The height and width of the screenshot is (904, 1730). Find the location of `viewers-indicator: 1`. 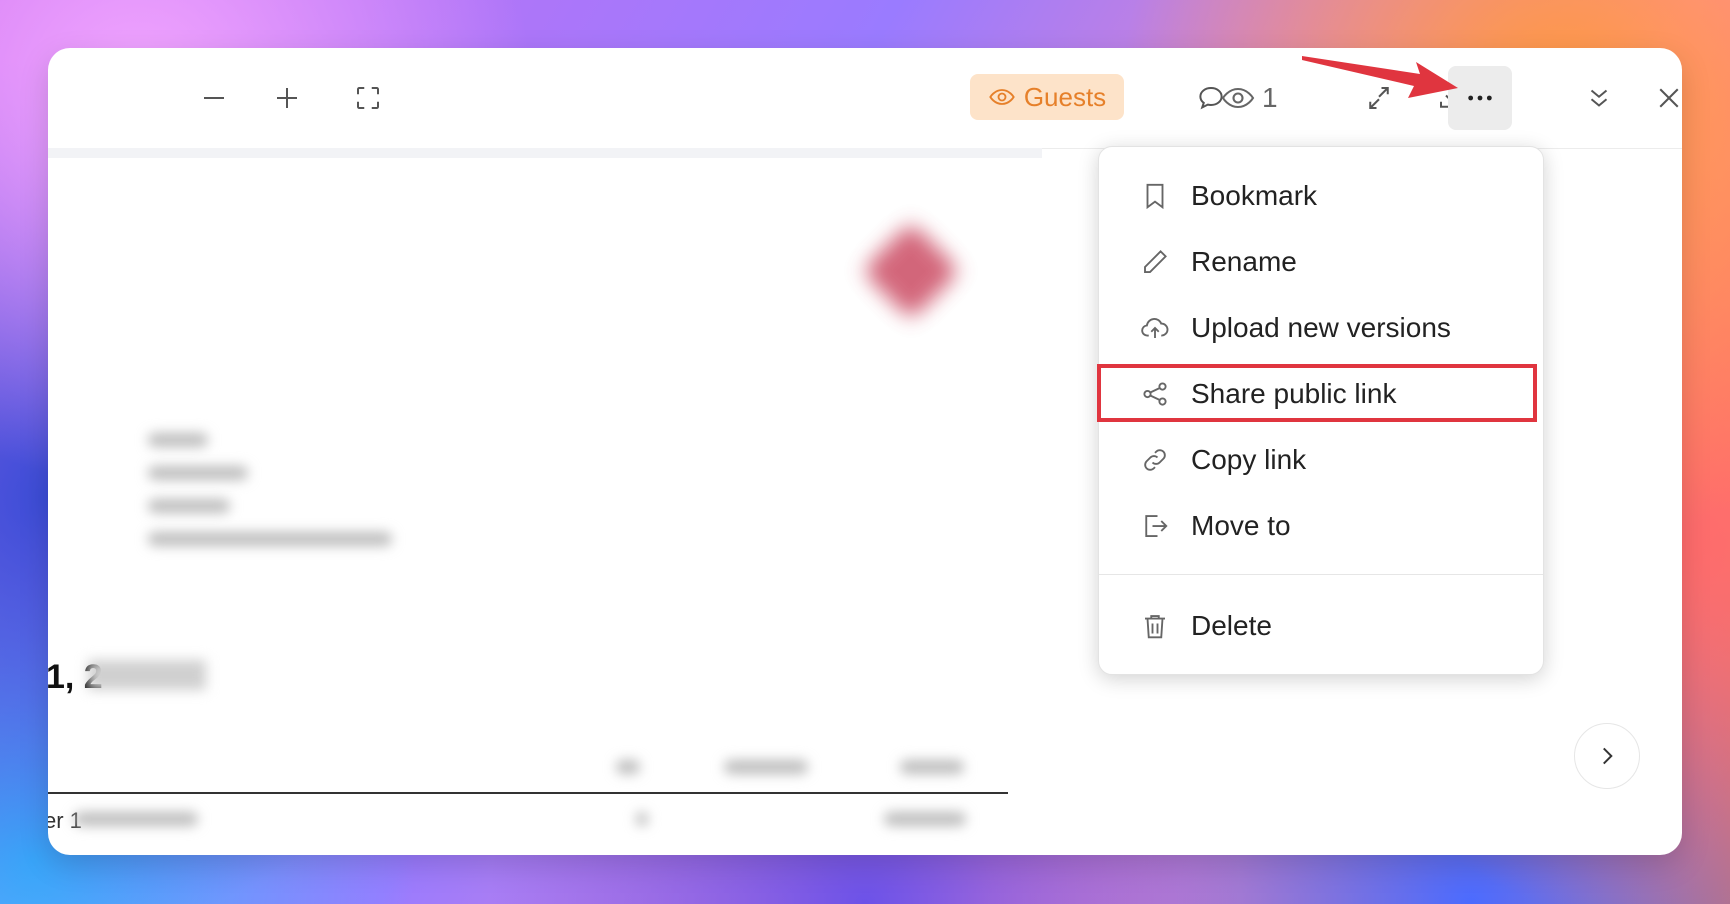

viewers-indicator: 1 is located at coordinates (1249, 98).